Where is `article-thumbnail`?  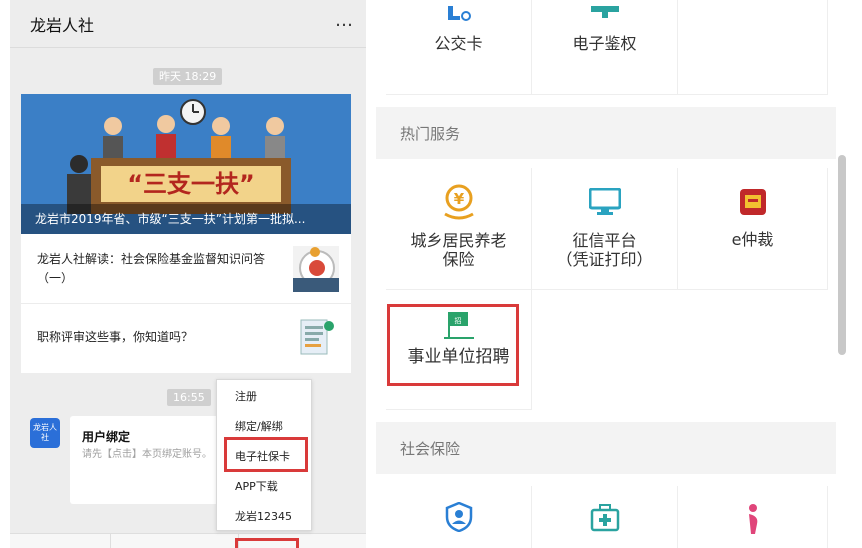
article-thumbnail is located at coordinates (316, 269).